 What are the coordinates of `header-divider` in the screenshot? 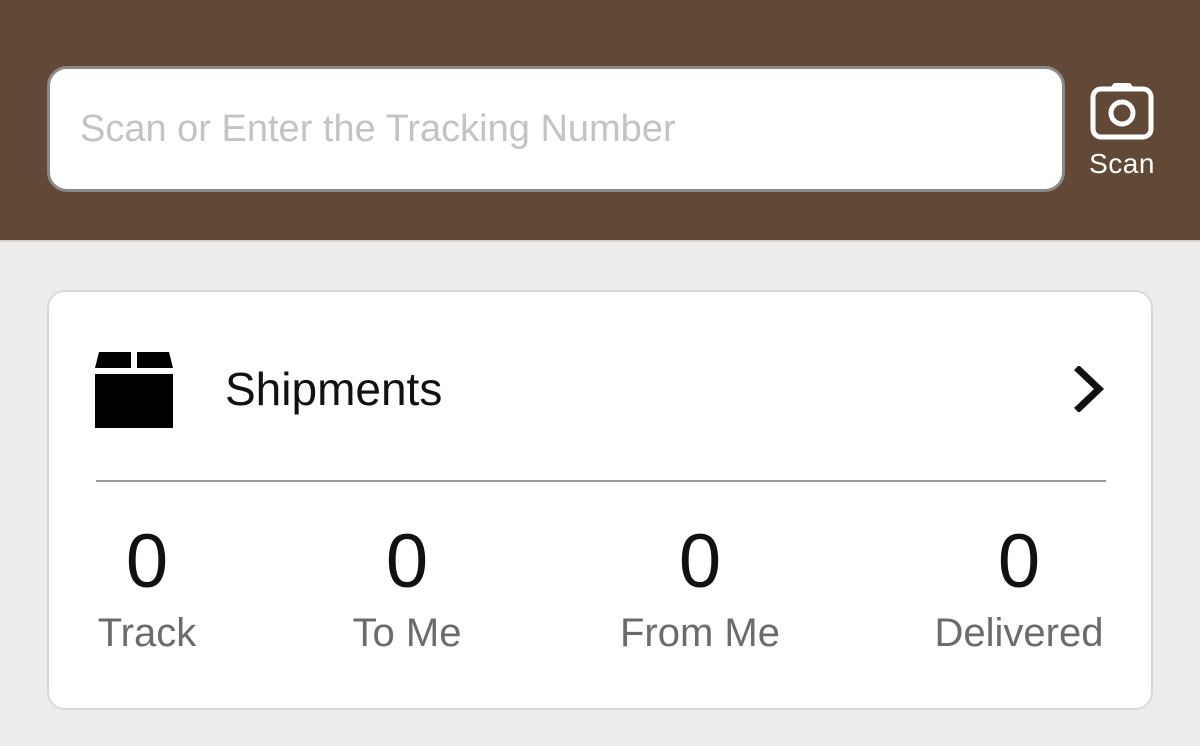 It's located at (600, 241).